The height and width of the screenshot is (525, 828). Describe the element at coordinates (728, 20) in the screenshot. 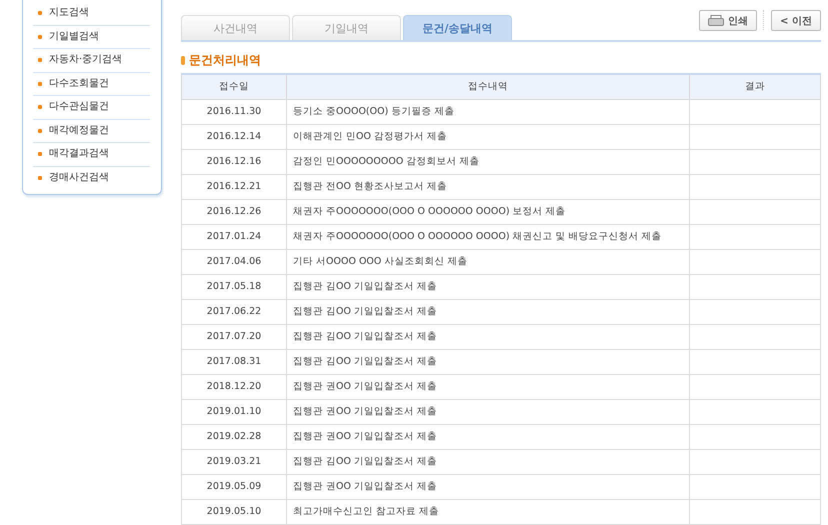

I see `print-button: 인쇄` at that location.